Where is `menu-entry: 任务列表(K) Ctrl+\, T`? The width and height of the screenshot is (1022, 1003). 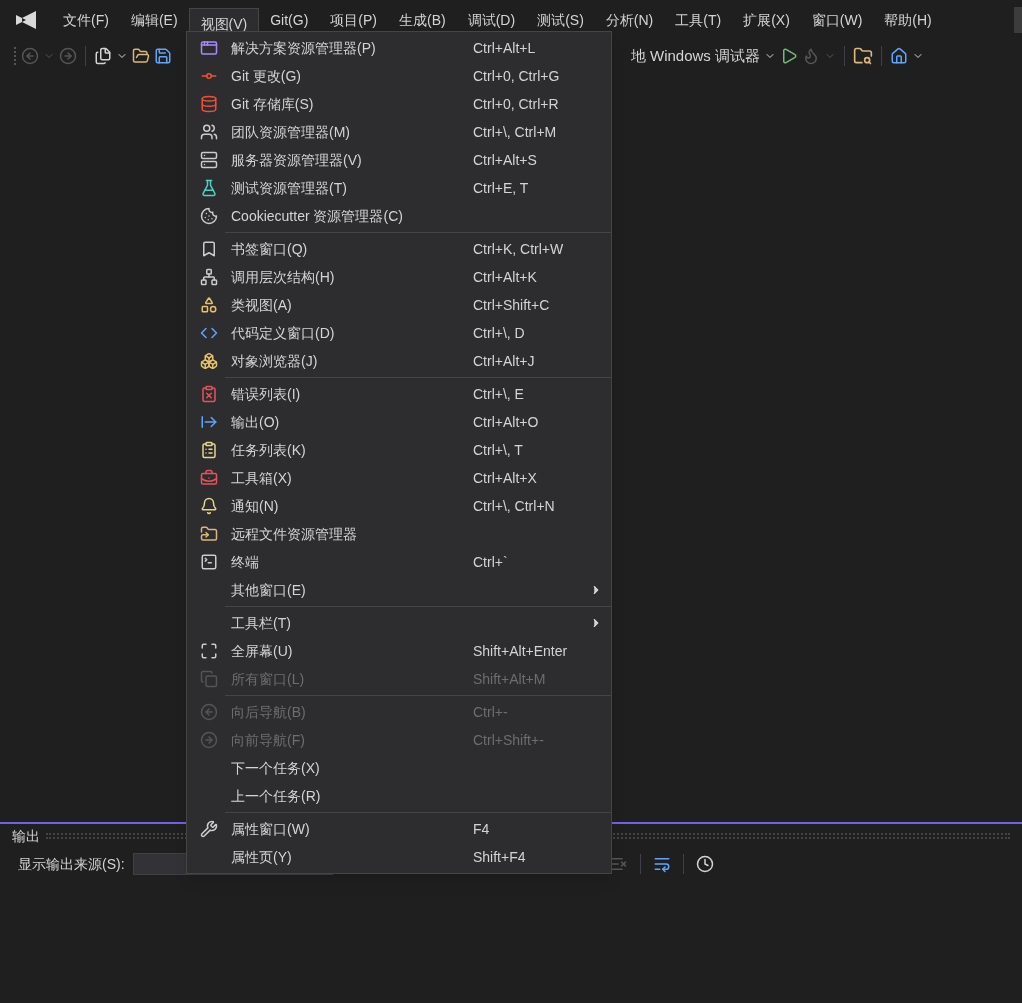 menu-entry: 任务列表(K) Ctrl+\, T is located at coordinates (399, 450).